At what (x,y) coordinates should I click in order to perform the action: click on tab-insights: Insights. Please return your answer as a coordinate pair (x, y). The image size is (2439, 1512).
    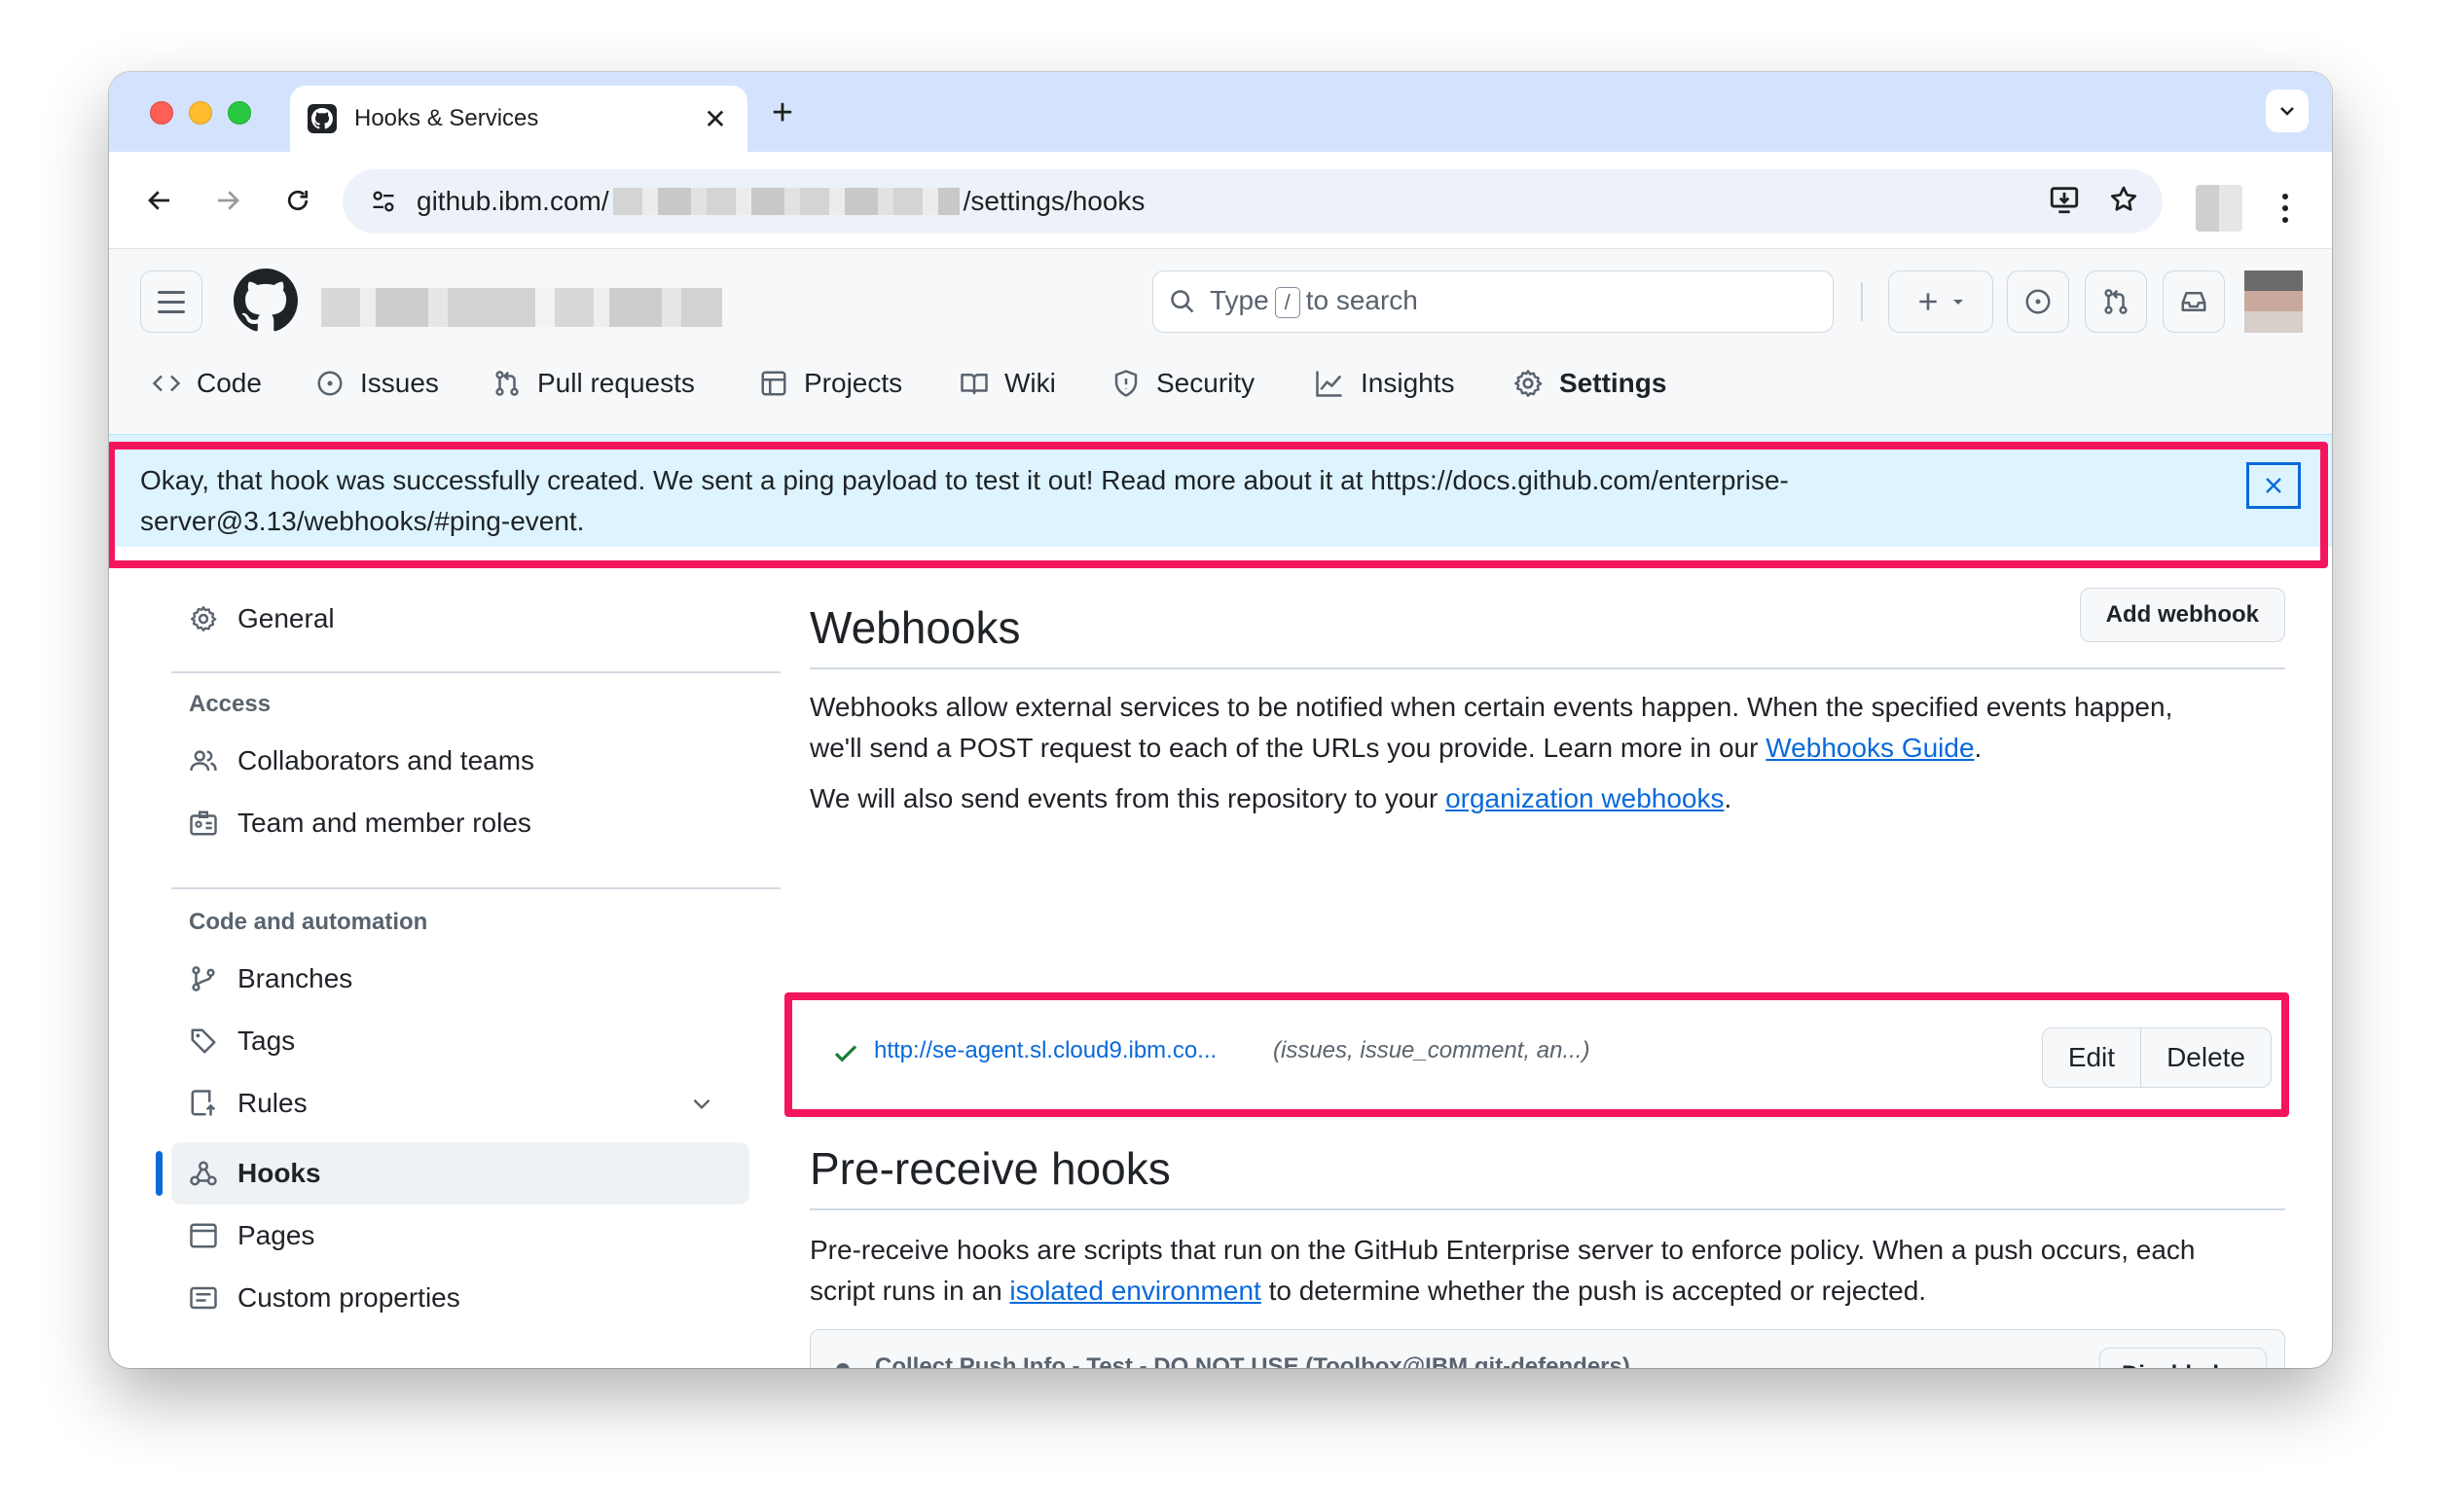
    Looking at the image, I should click on (1384, 383).